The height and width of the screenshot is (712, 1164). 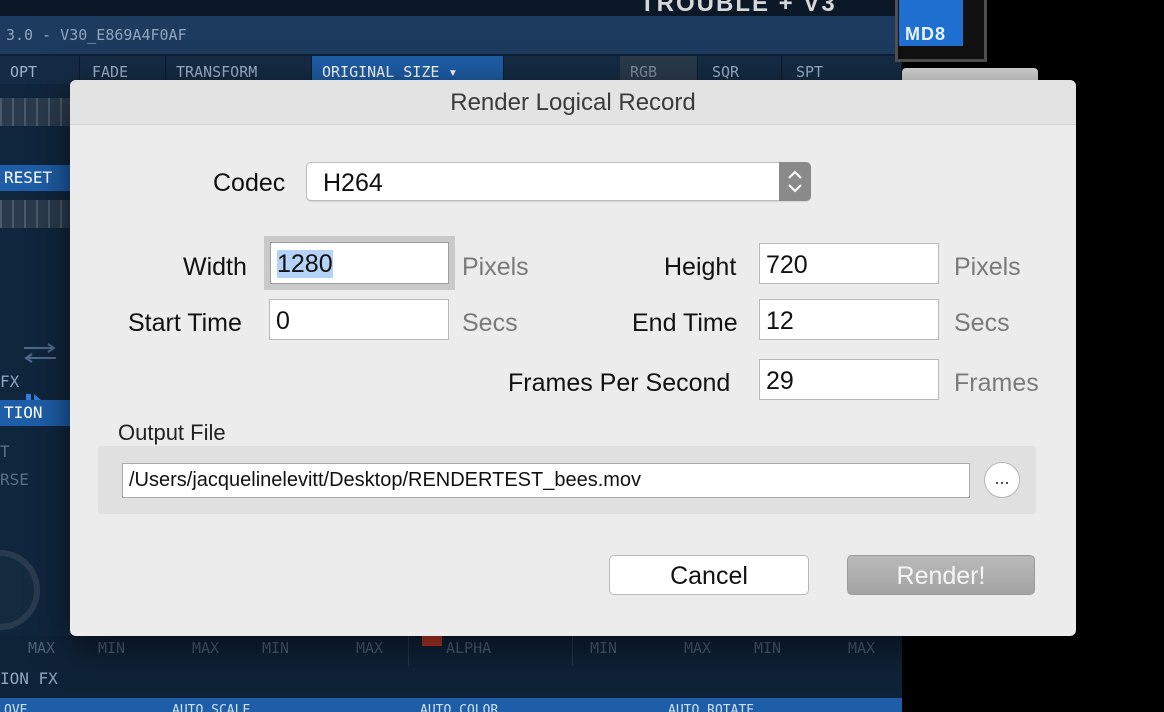 What do you see at coordinates (709, 575) in the screenshot?
I see `cancel-button: Cancel` at bounding box center [709, 575].